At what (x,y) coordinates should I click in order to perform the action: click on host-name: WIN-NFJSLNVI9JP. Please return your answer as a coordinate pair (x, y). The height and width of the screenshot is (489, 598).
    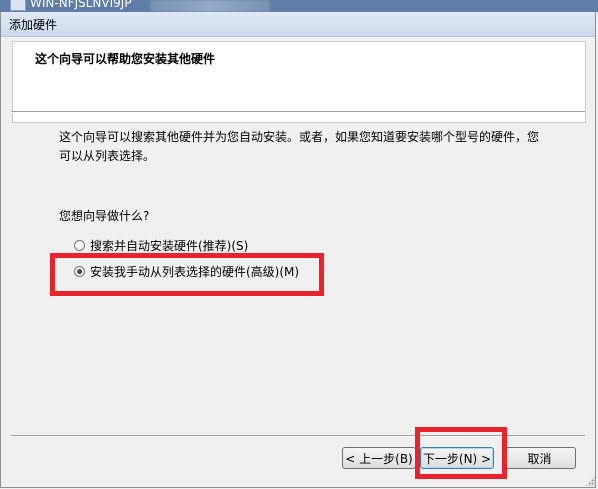
    Looking at the image, I should click on (81, 5).